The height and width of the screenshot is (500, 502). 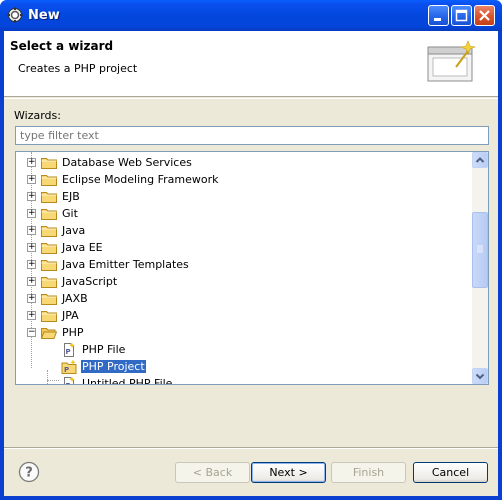 What do you see at coordinates (251, 15) in the screenshot?
I see `title-bar: New` at bounding box center [251, 15].